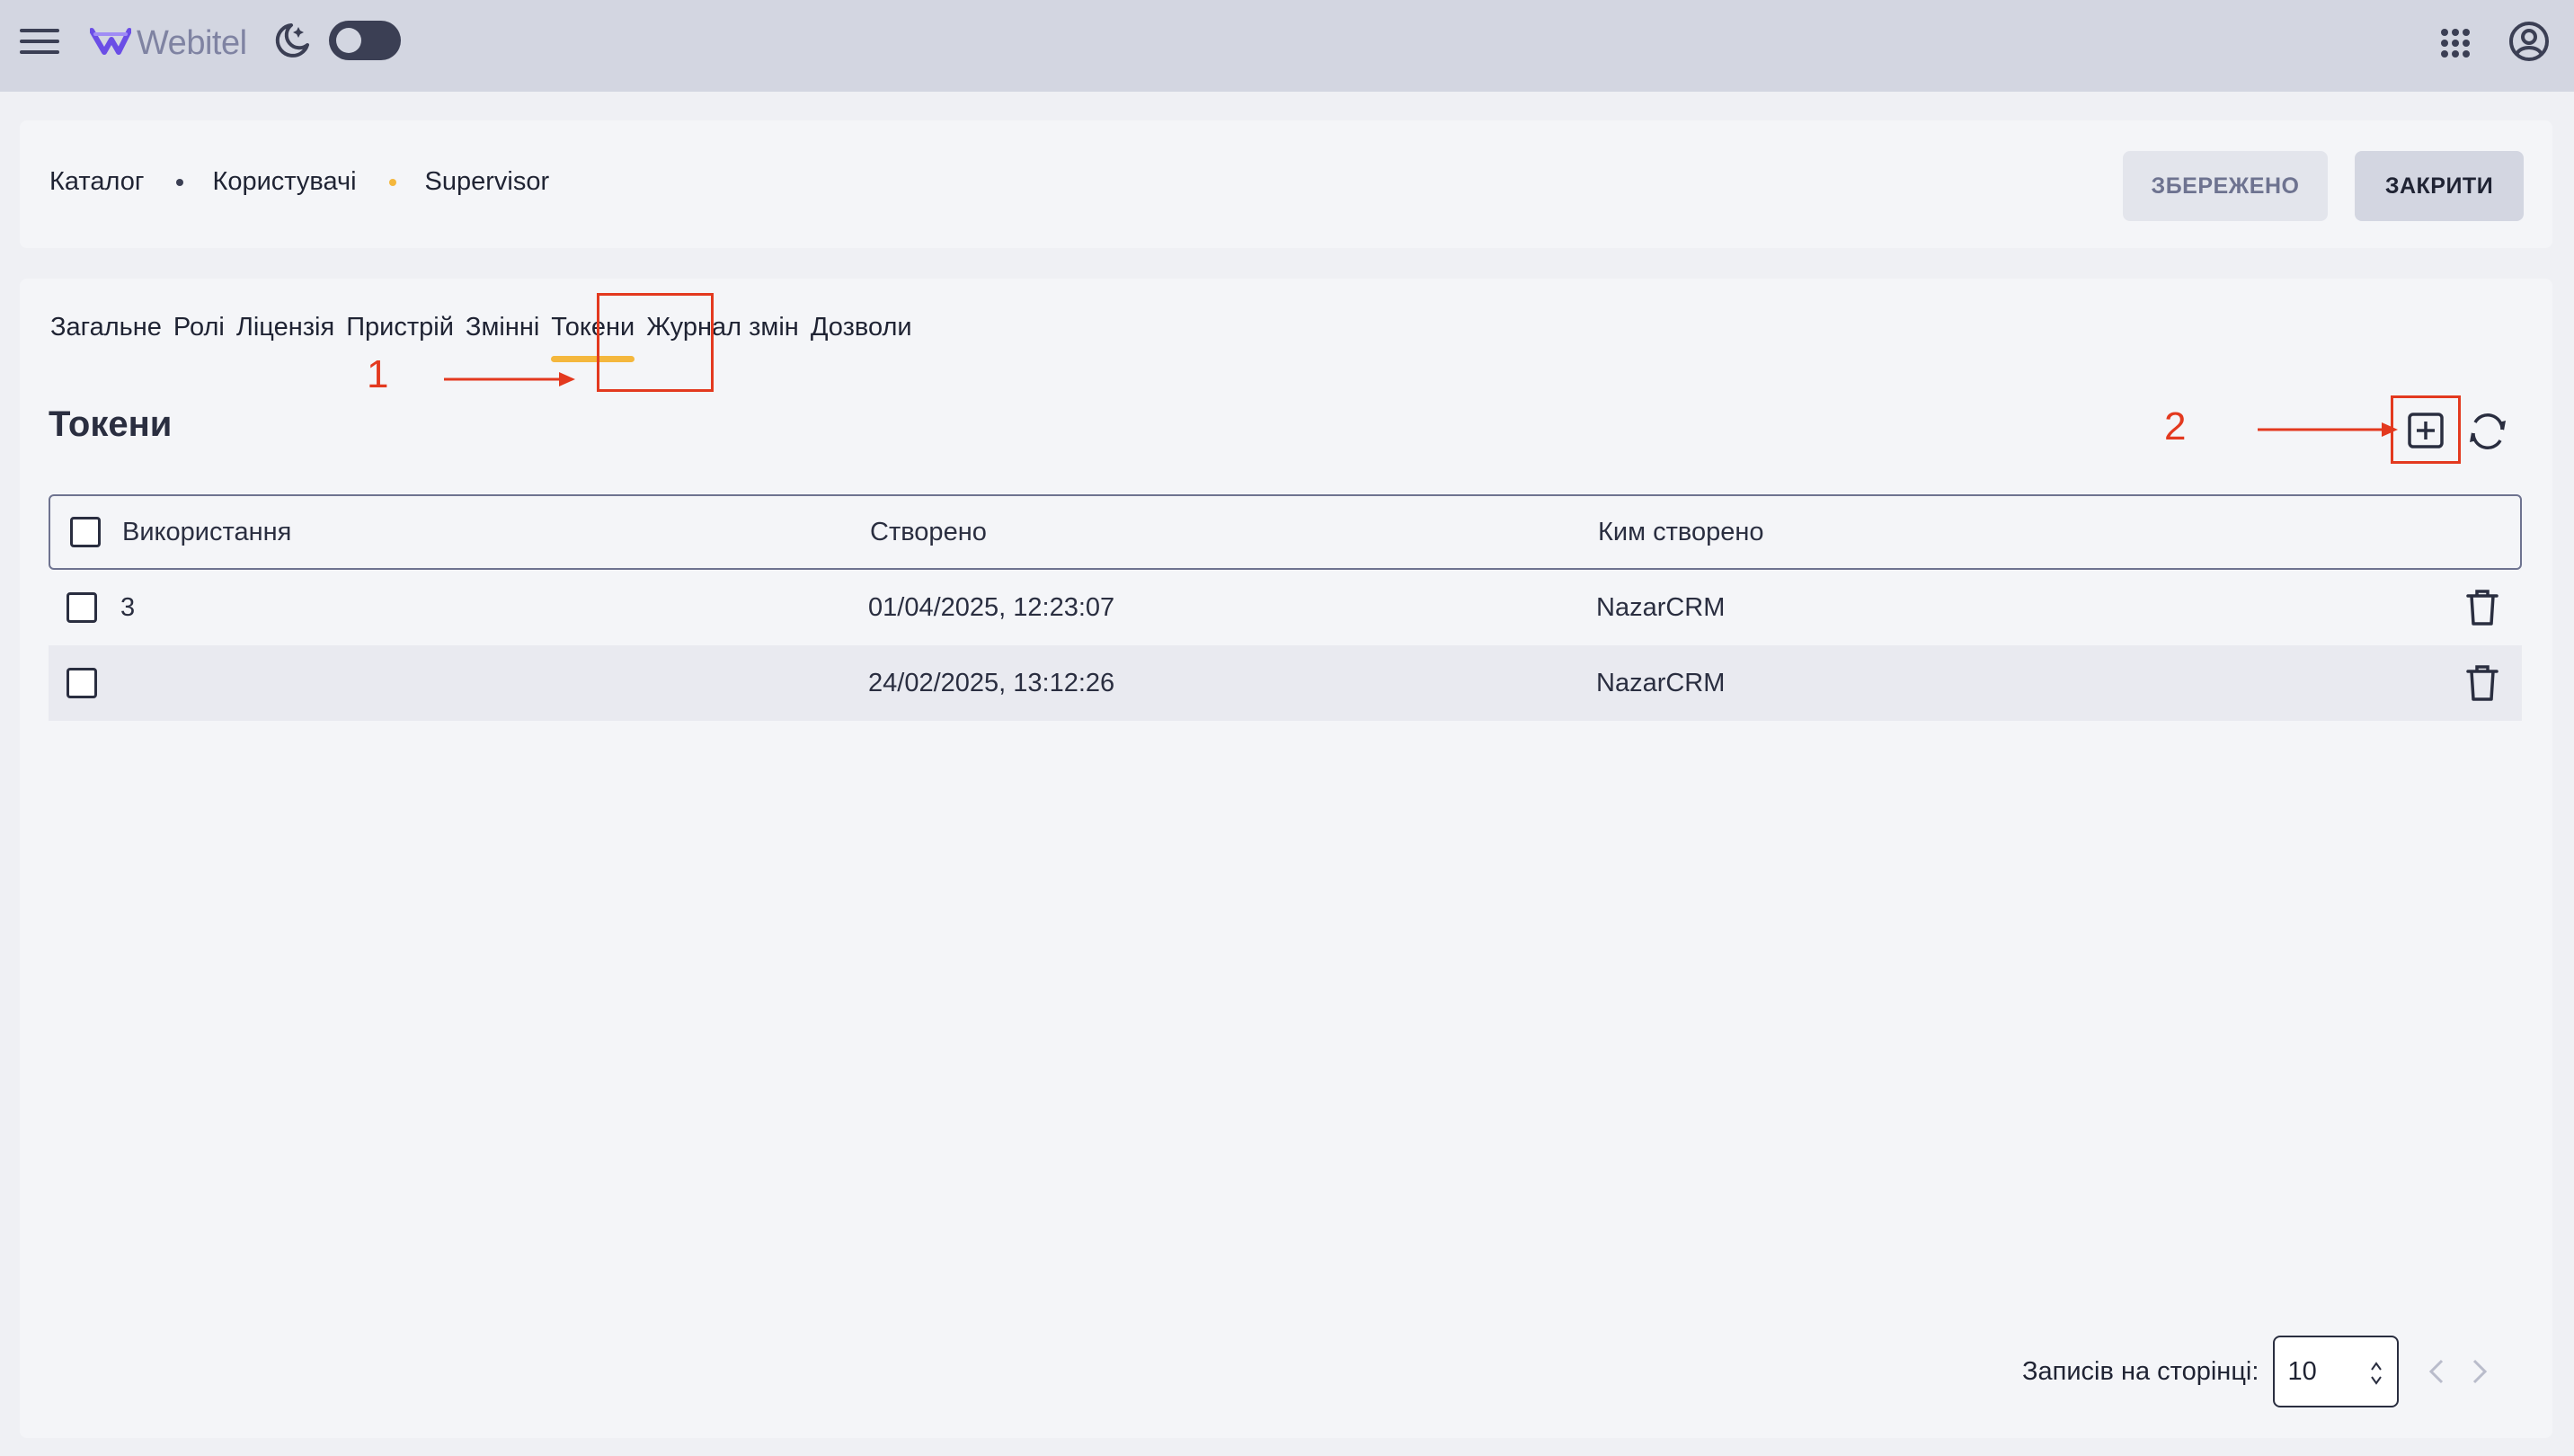 This screenshot has height=1456, width=2574. I want to click on theme-toggle, so click(365, 41).